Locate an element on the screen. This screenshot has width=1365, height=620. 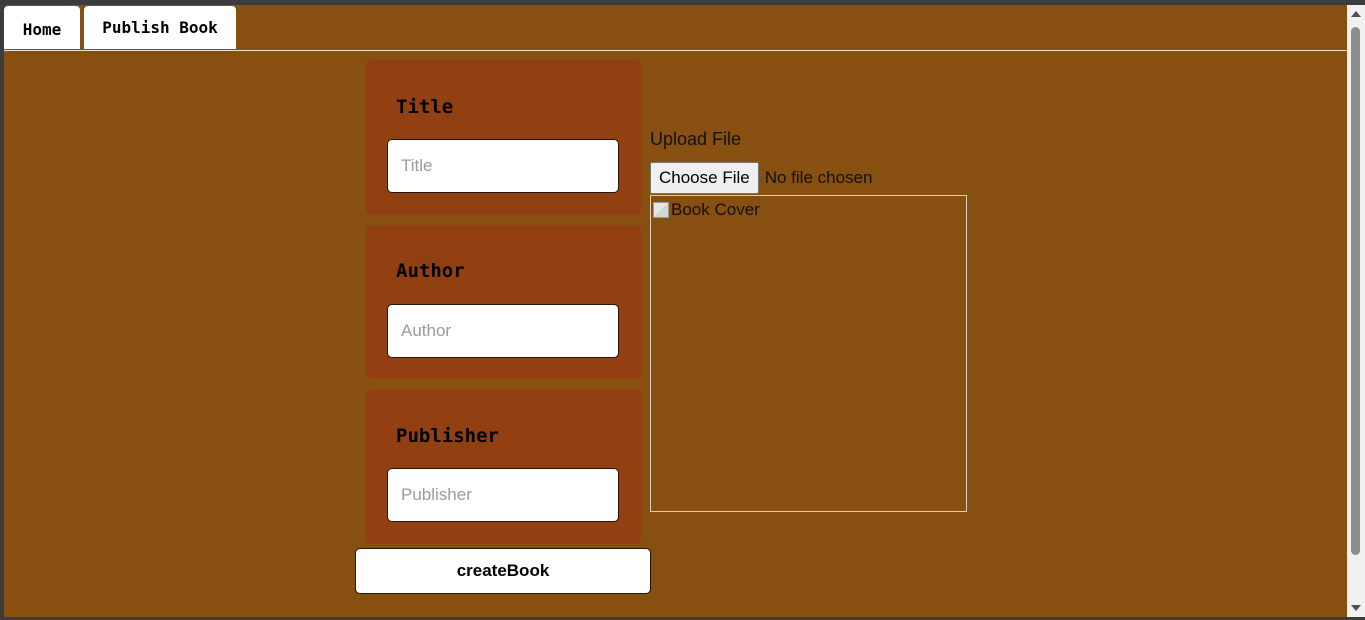
author-card: Author is located at coordinates (503, 302).